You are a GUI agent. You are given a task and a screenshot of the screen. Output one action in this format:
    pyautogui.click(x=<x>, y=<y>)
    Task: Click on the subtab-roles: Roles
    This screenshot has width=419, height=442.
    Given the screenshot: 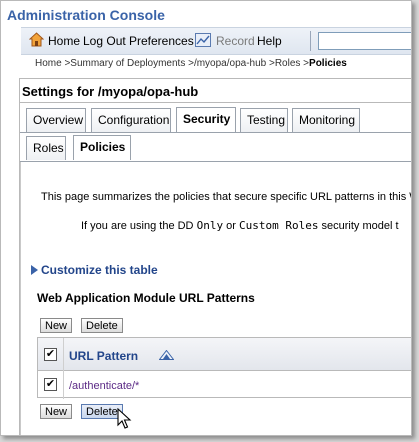 What is the action you would take?
    pyautogui.click(x=46, y=148)
    